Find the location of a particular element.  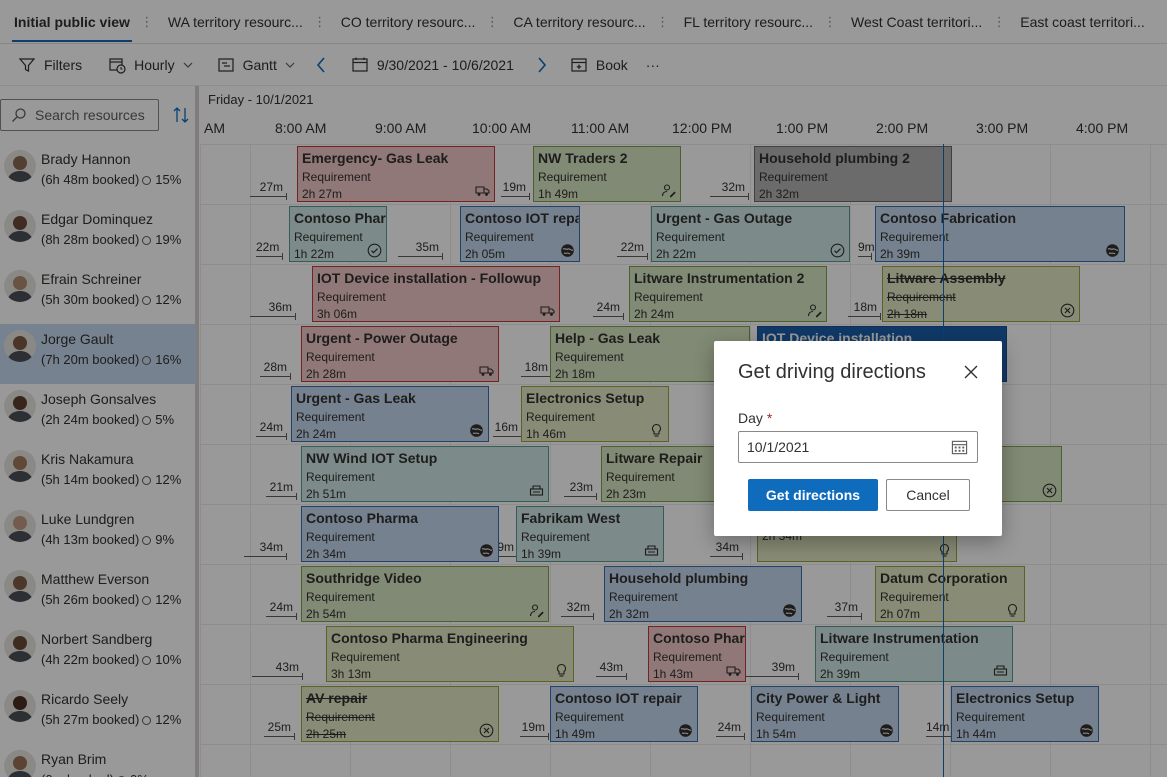

required-indicator: * is located at coordinates (769, 418).